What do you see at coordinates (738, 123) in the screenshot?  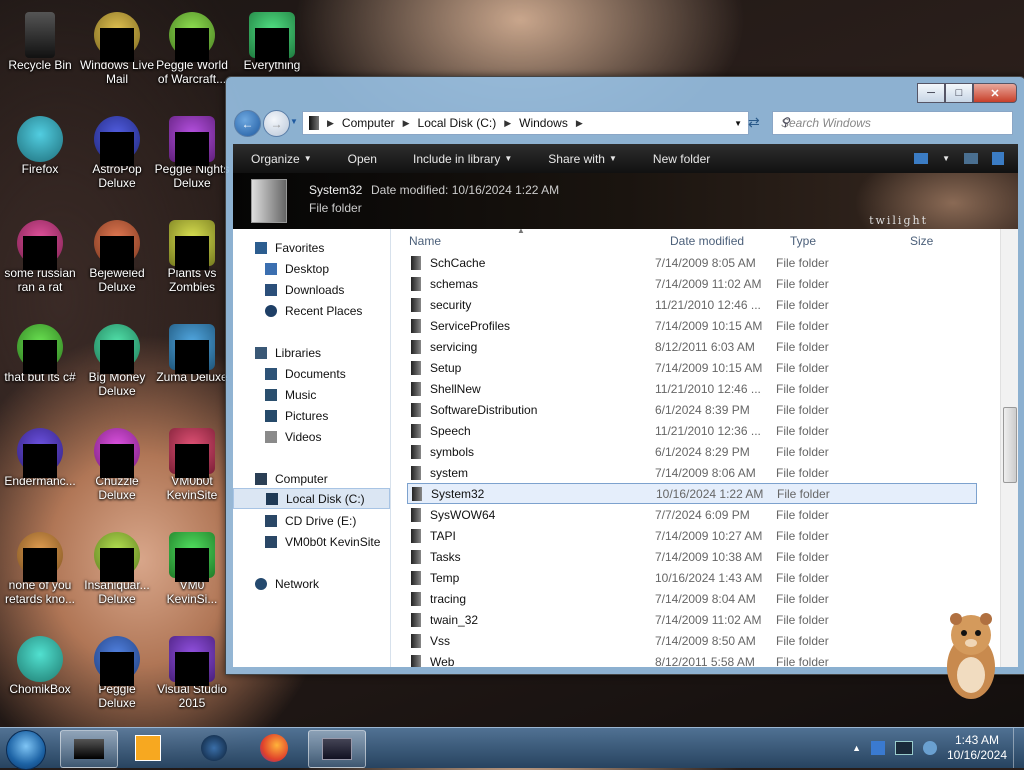 I see `address-dropdown-icon: ▼` at bounding box center [738, 123].